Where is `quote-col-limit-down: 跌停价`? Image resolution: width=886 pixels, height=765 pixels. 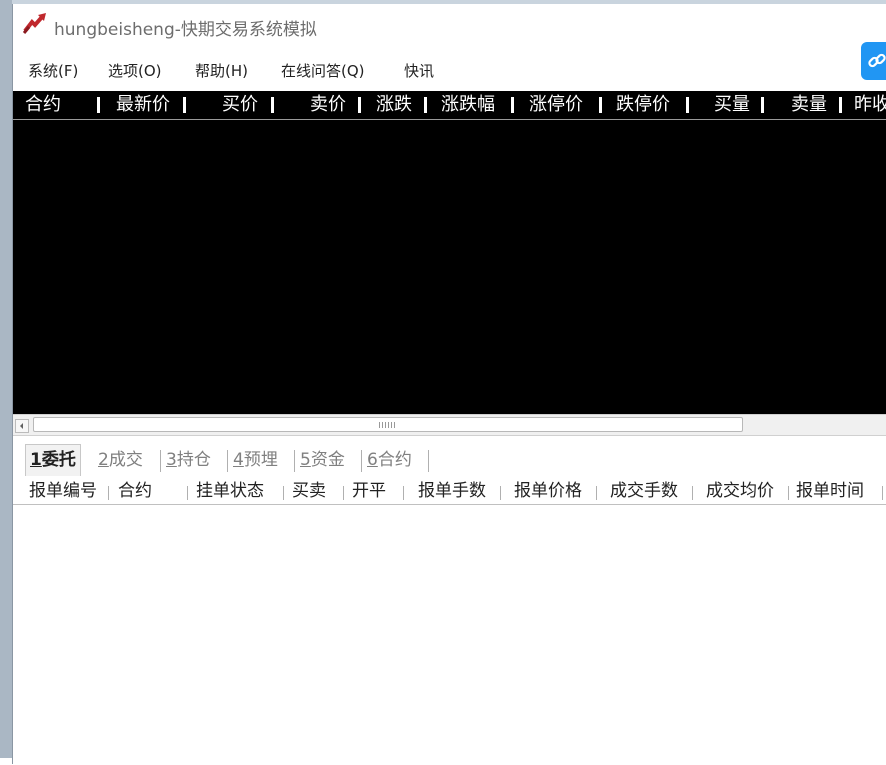 quote-col-limit-down: 跌停价 is located at coordinates (643, 105).